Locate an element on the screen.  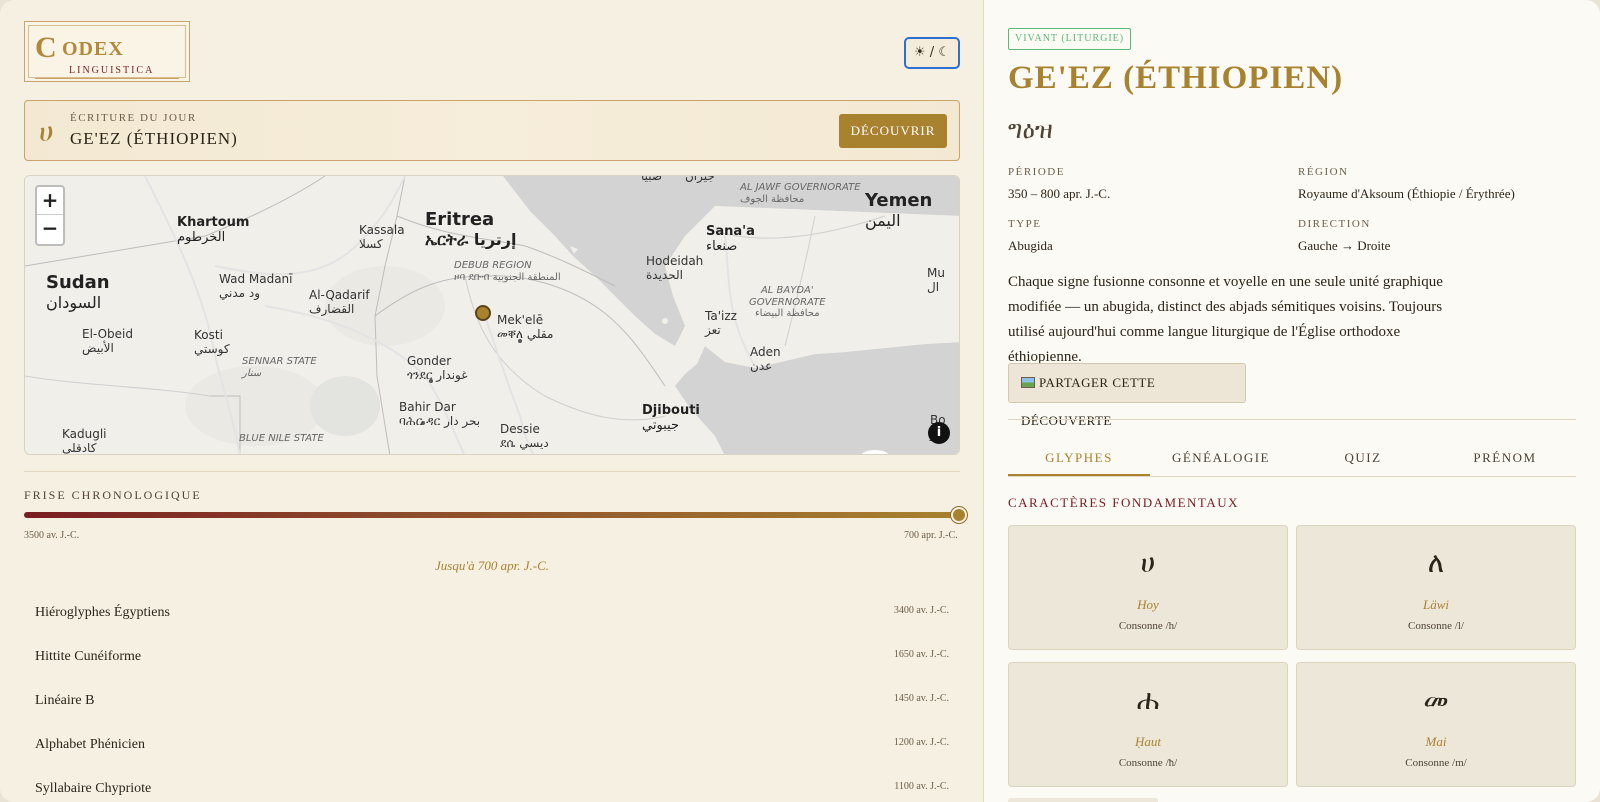
region-label: RÉGION is located at coordinates (1323, 172).